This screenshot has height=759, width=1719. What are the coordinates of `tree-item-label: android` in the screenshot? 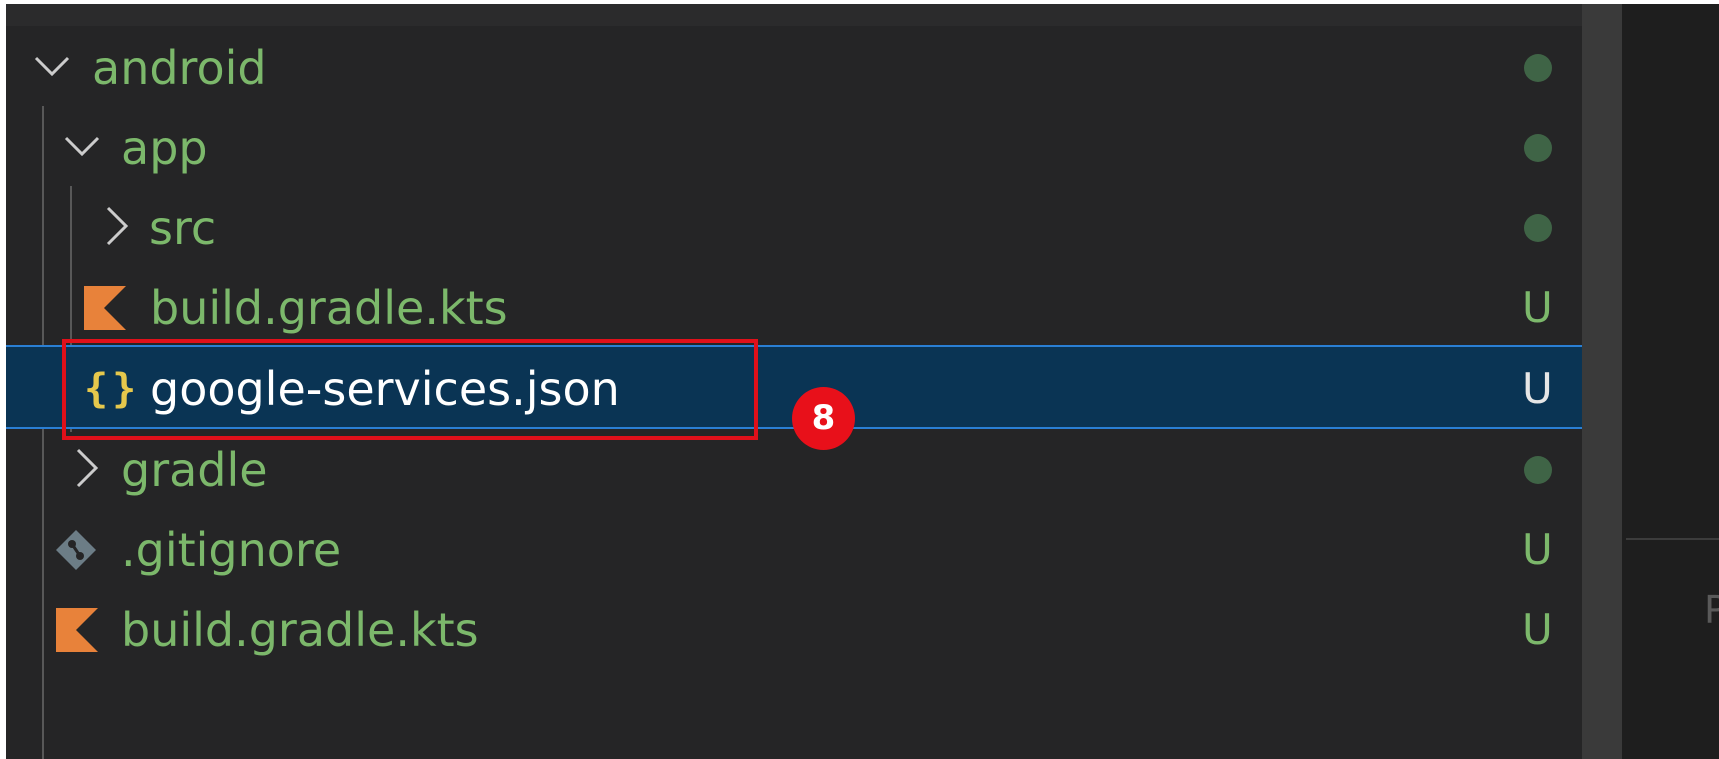 It's located at (179, 68).